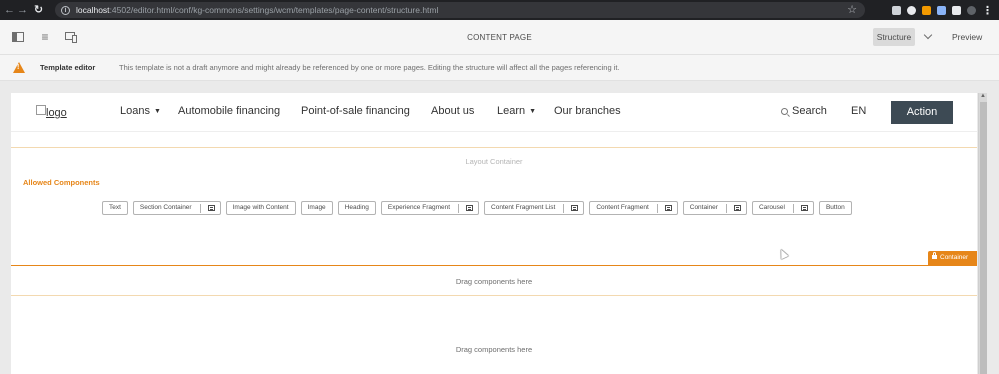 The image size is (999, 374). I want to click on container-tag: Container, so click(952, 258).